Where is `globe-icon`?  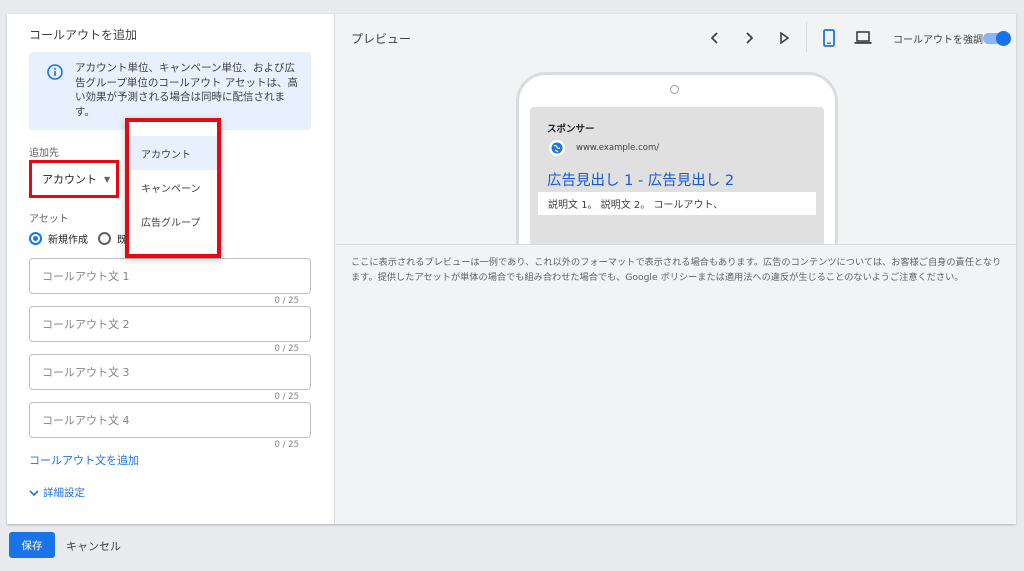
globe-icon is located at coordinates (557, 148).